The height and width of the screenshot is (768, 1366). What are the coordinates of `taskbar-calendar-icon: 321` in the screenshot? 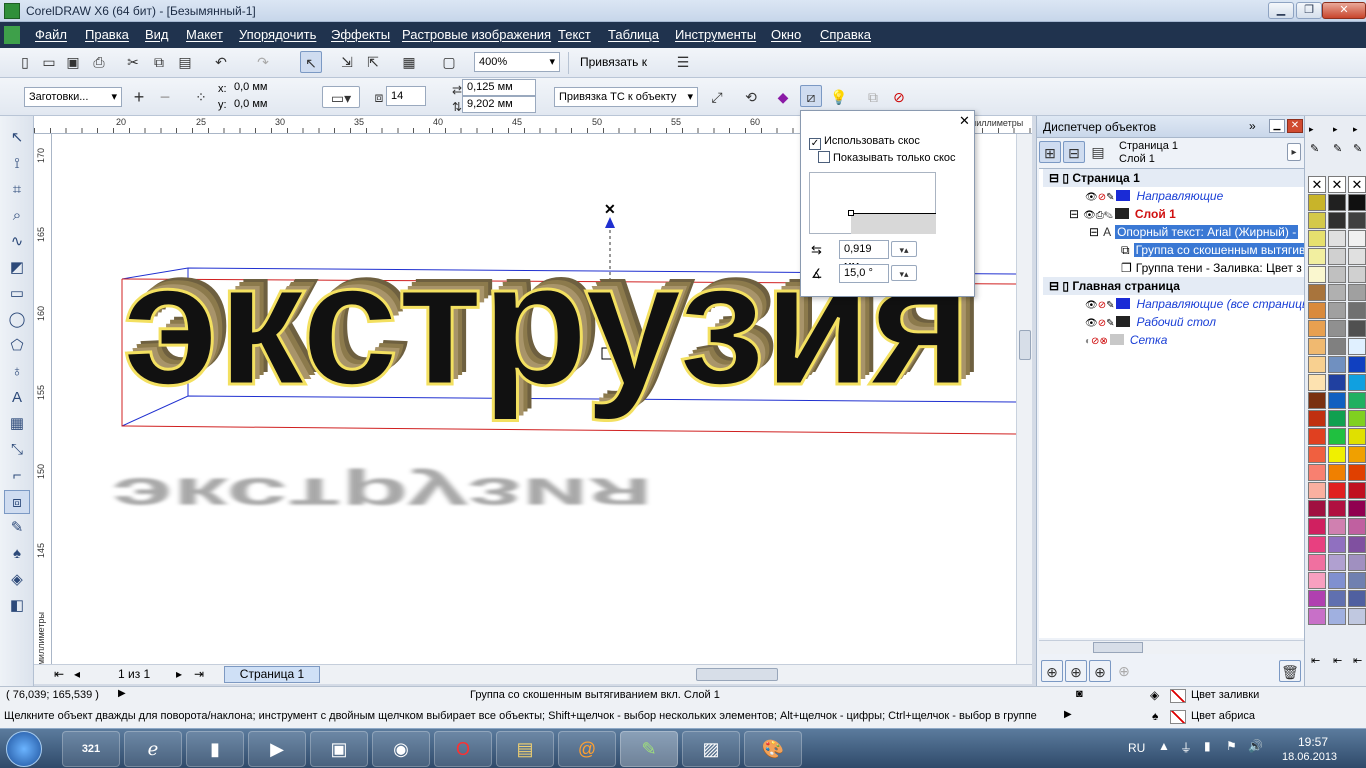 It's located at (91, 749).